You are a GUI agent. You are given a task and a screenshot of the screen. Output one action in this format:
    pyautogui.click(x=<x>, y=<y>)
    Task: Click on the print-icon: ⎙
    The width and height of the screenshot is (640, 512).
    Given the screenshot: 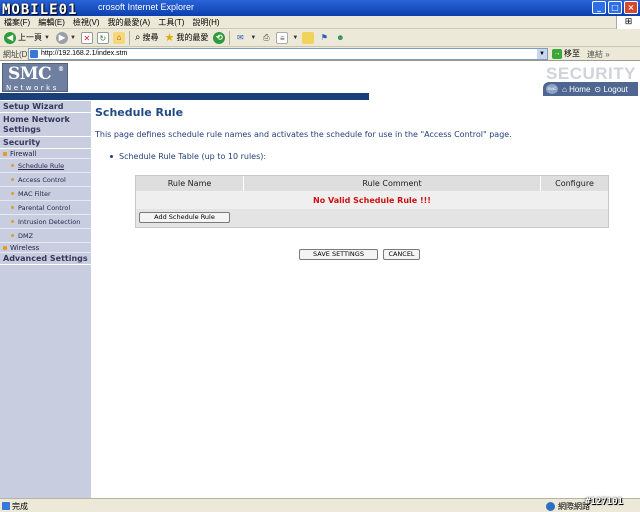 What is the action you would take?
    pyautogui.click(x=266, y=38)
    